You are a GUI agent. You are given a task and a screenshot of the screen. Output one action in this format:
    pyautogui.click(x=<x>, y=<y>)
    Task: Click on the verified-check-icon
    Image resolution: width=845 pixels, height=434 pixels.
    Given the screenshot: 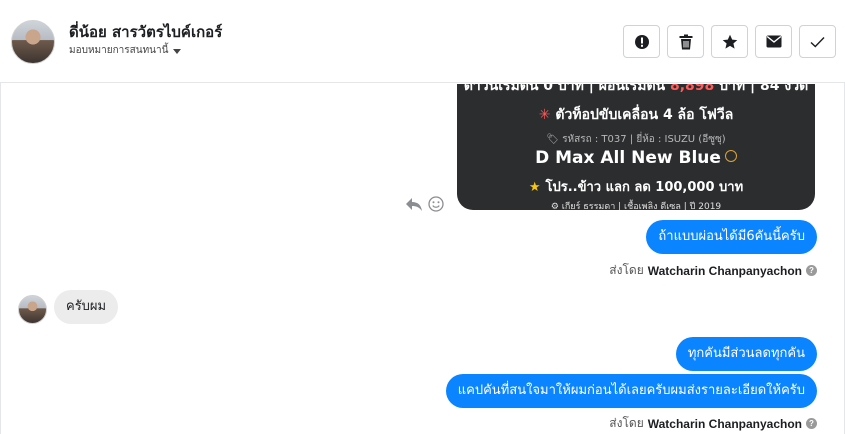 What is the action you would take?
    pyautogui.click(x=730, y=156)
    